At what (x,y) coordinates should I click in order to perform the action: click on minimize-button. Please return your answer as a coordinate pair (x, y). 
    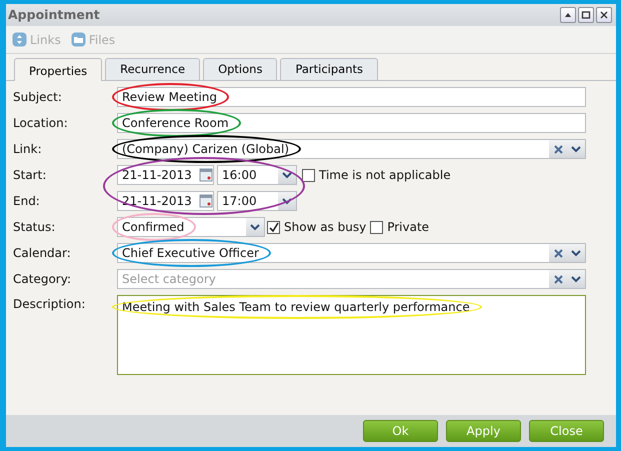
    Looking at the image, I should click on (568, 15).